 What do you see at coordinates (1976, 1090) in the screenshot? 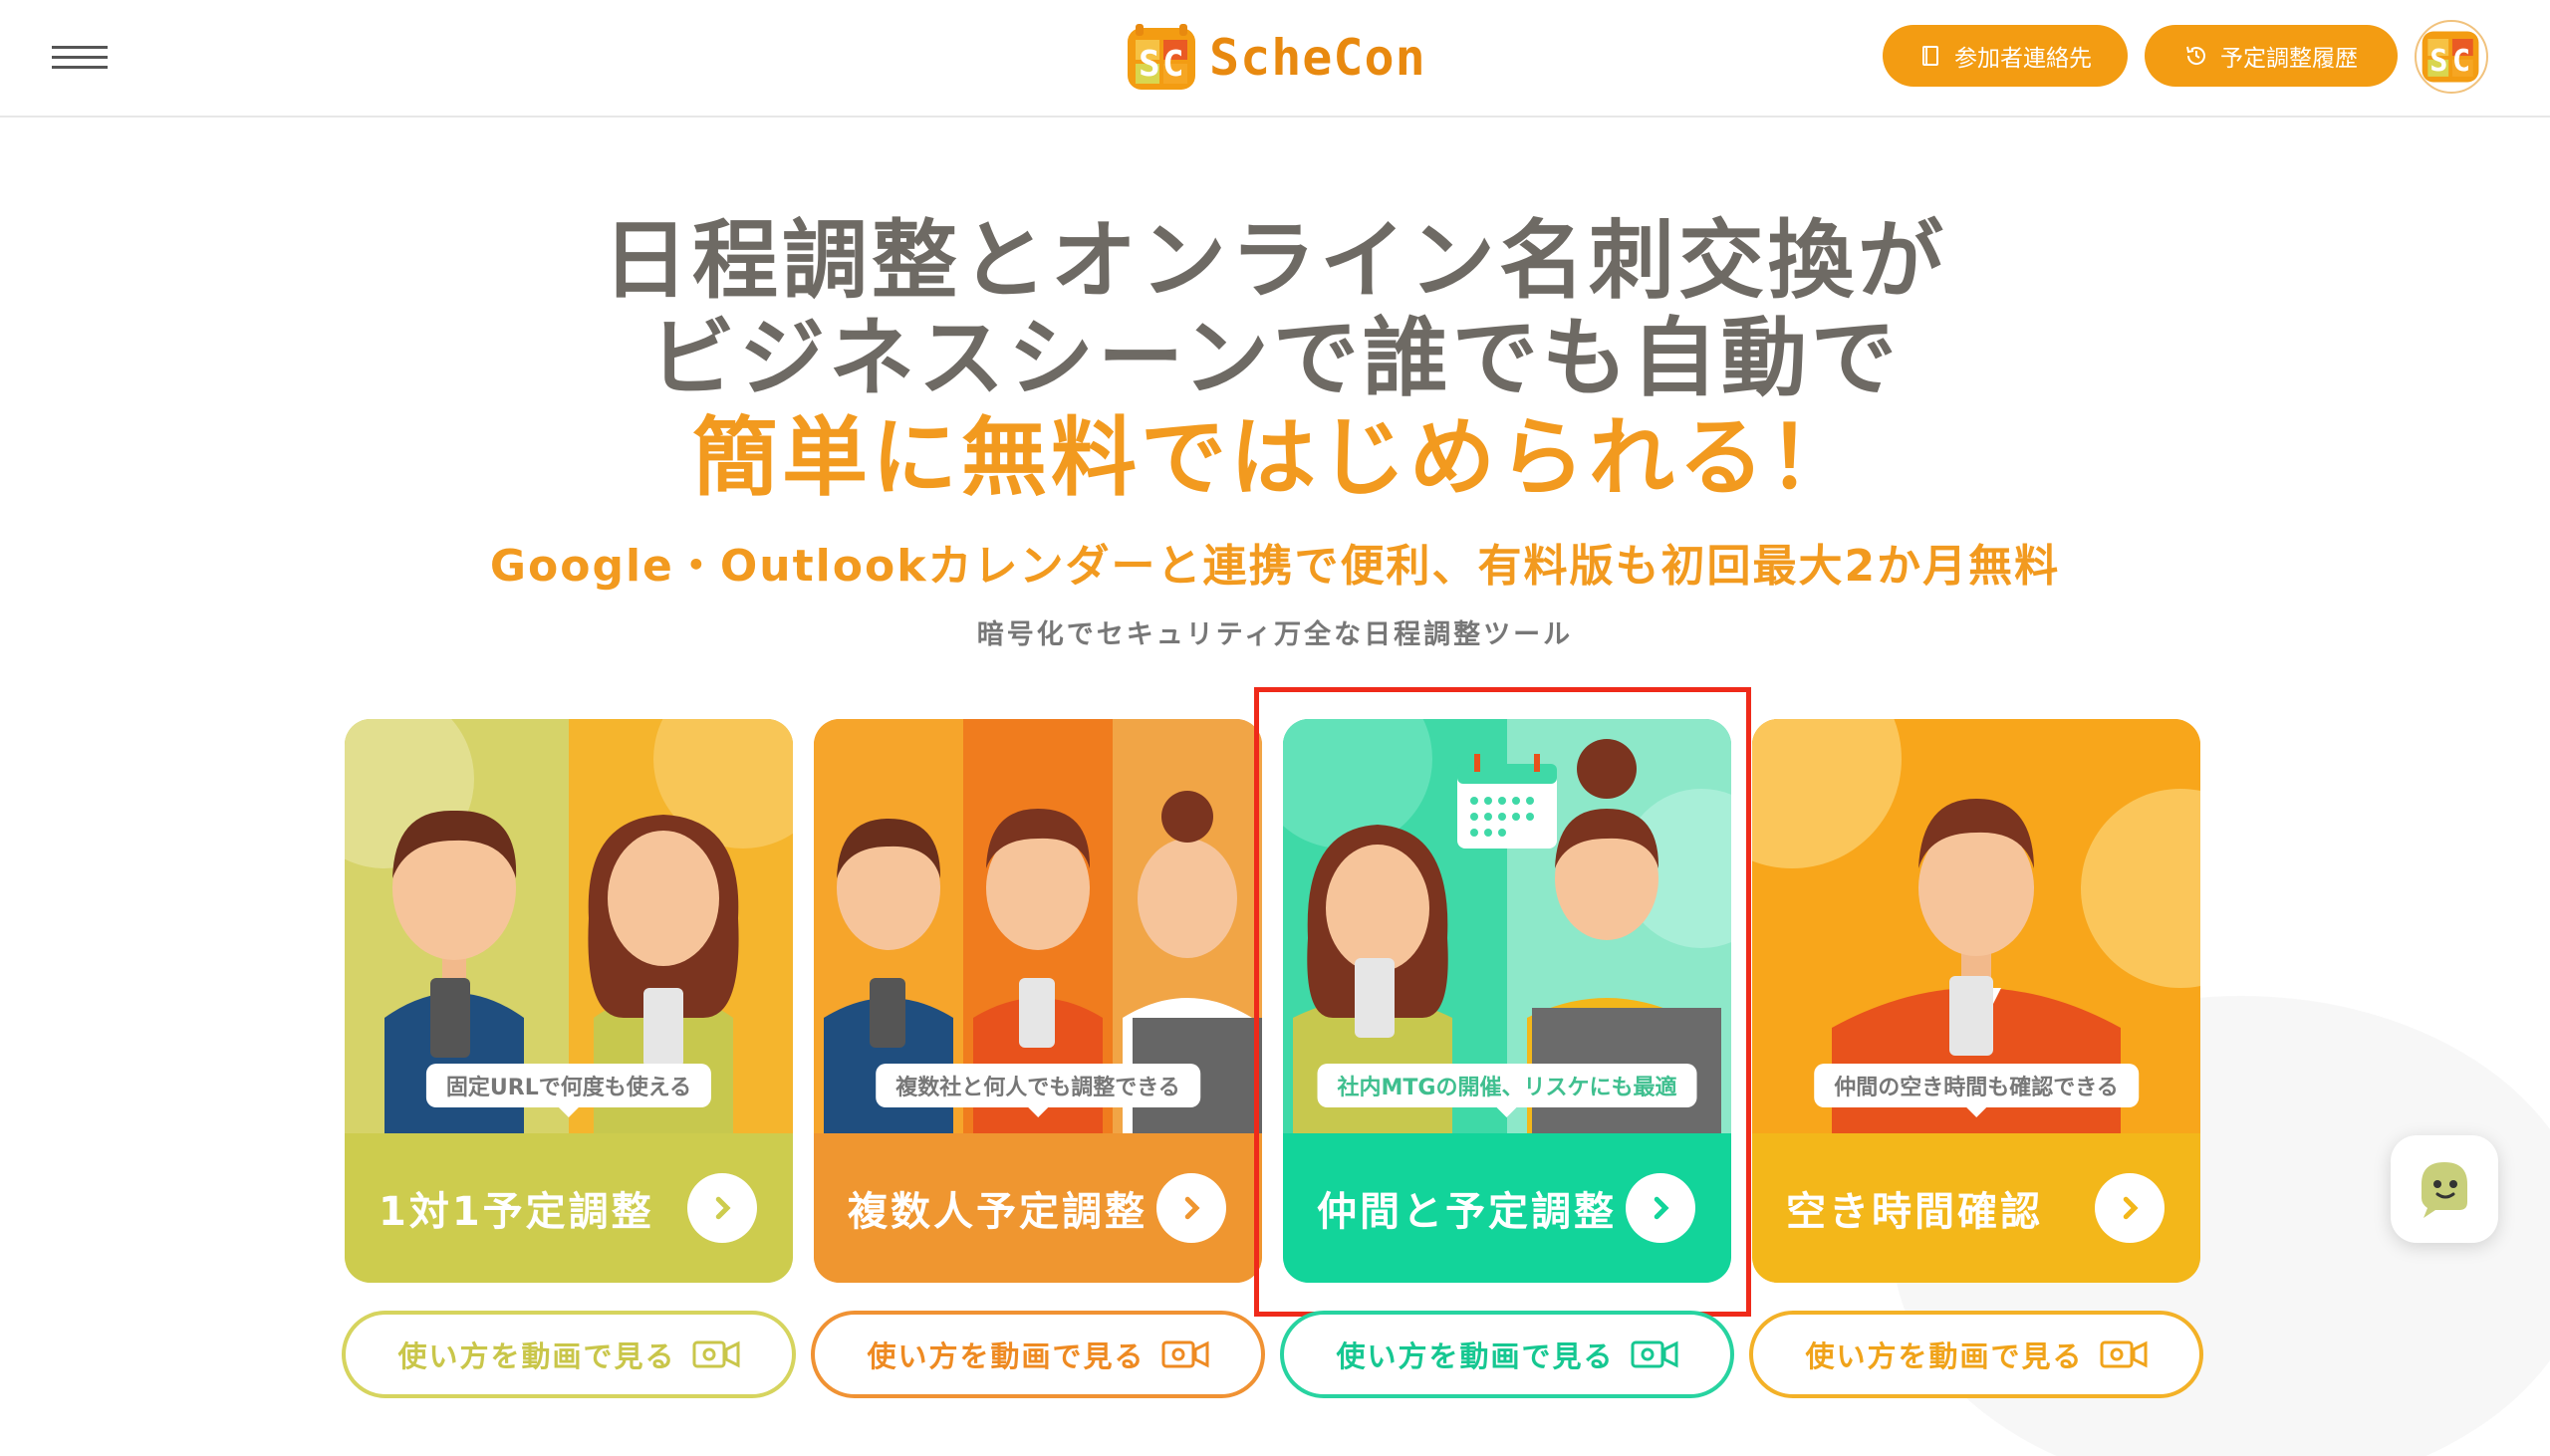
I see `card-tag: 仲間の空き時間も確認できる` at bounding box center [1976, 1090].